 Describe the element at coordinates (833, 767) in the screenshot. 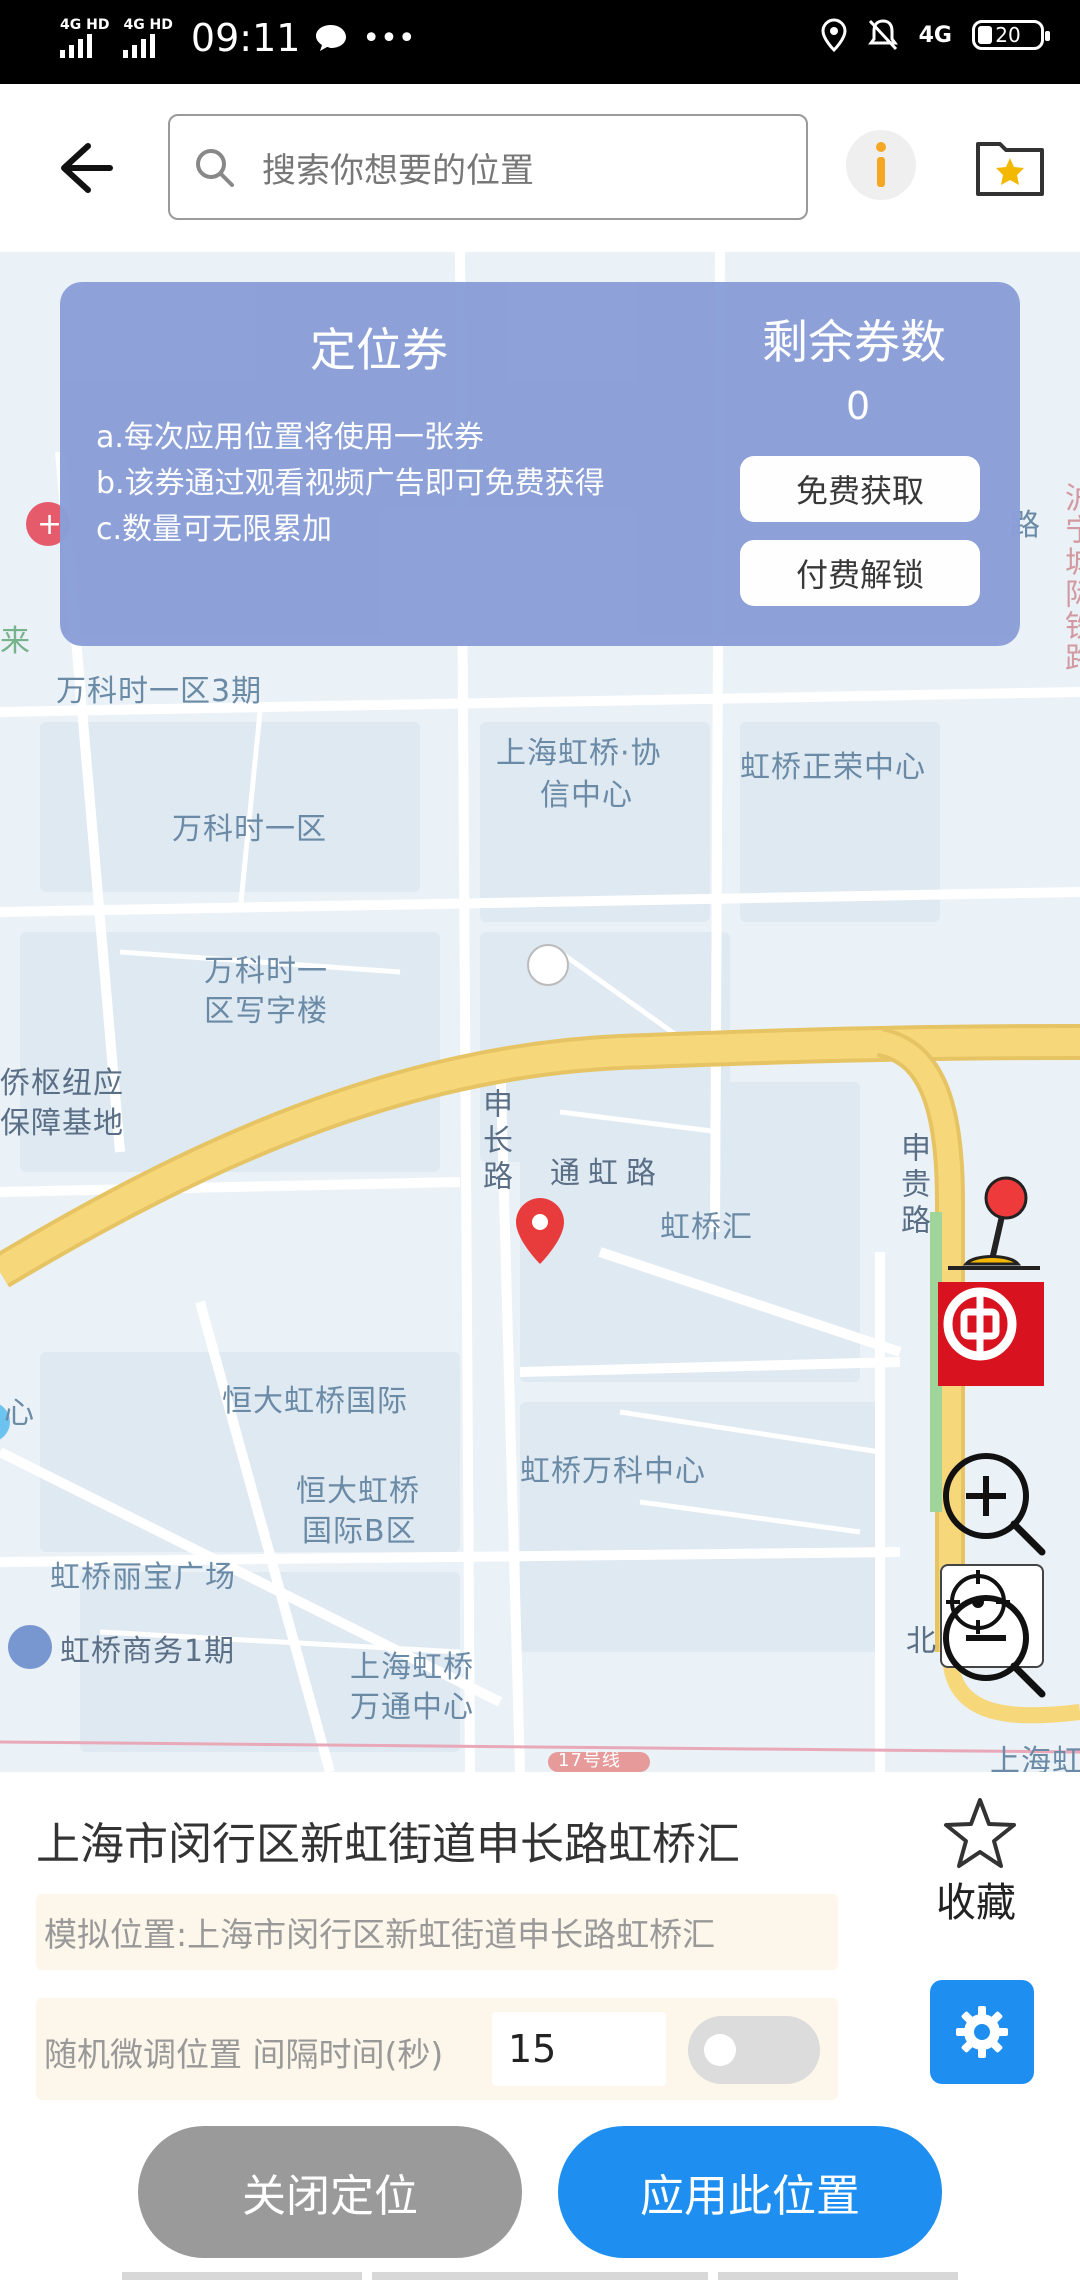

I see `map-label: 虹桥正荣中心` at that location.